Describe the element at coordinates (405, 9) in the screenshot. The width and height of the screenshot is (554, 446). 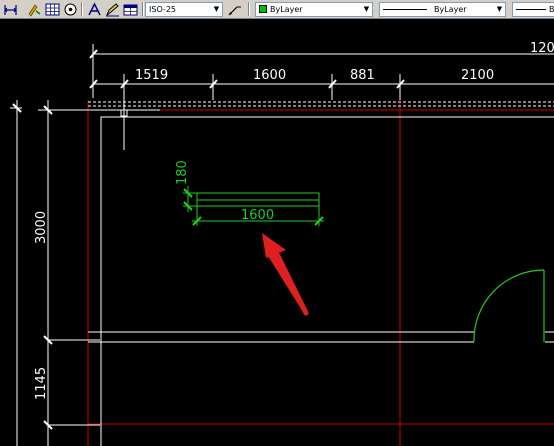
I see `linetype-sample` at that location.